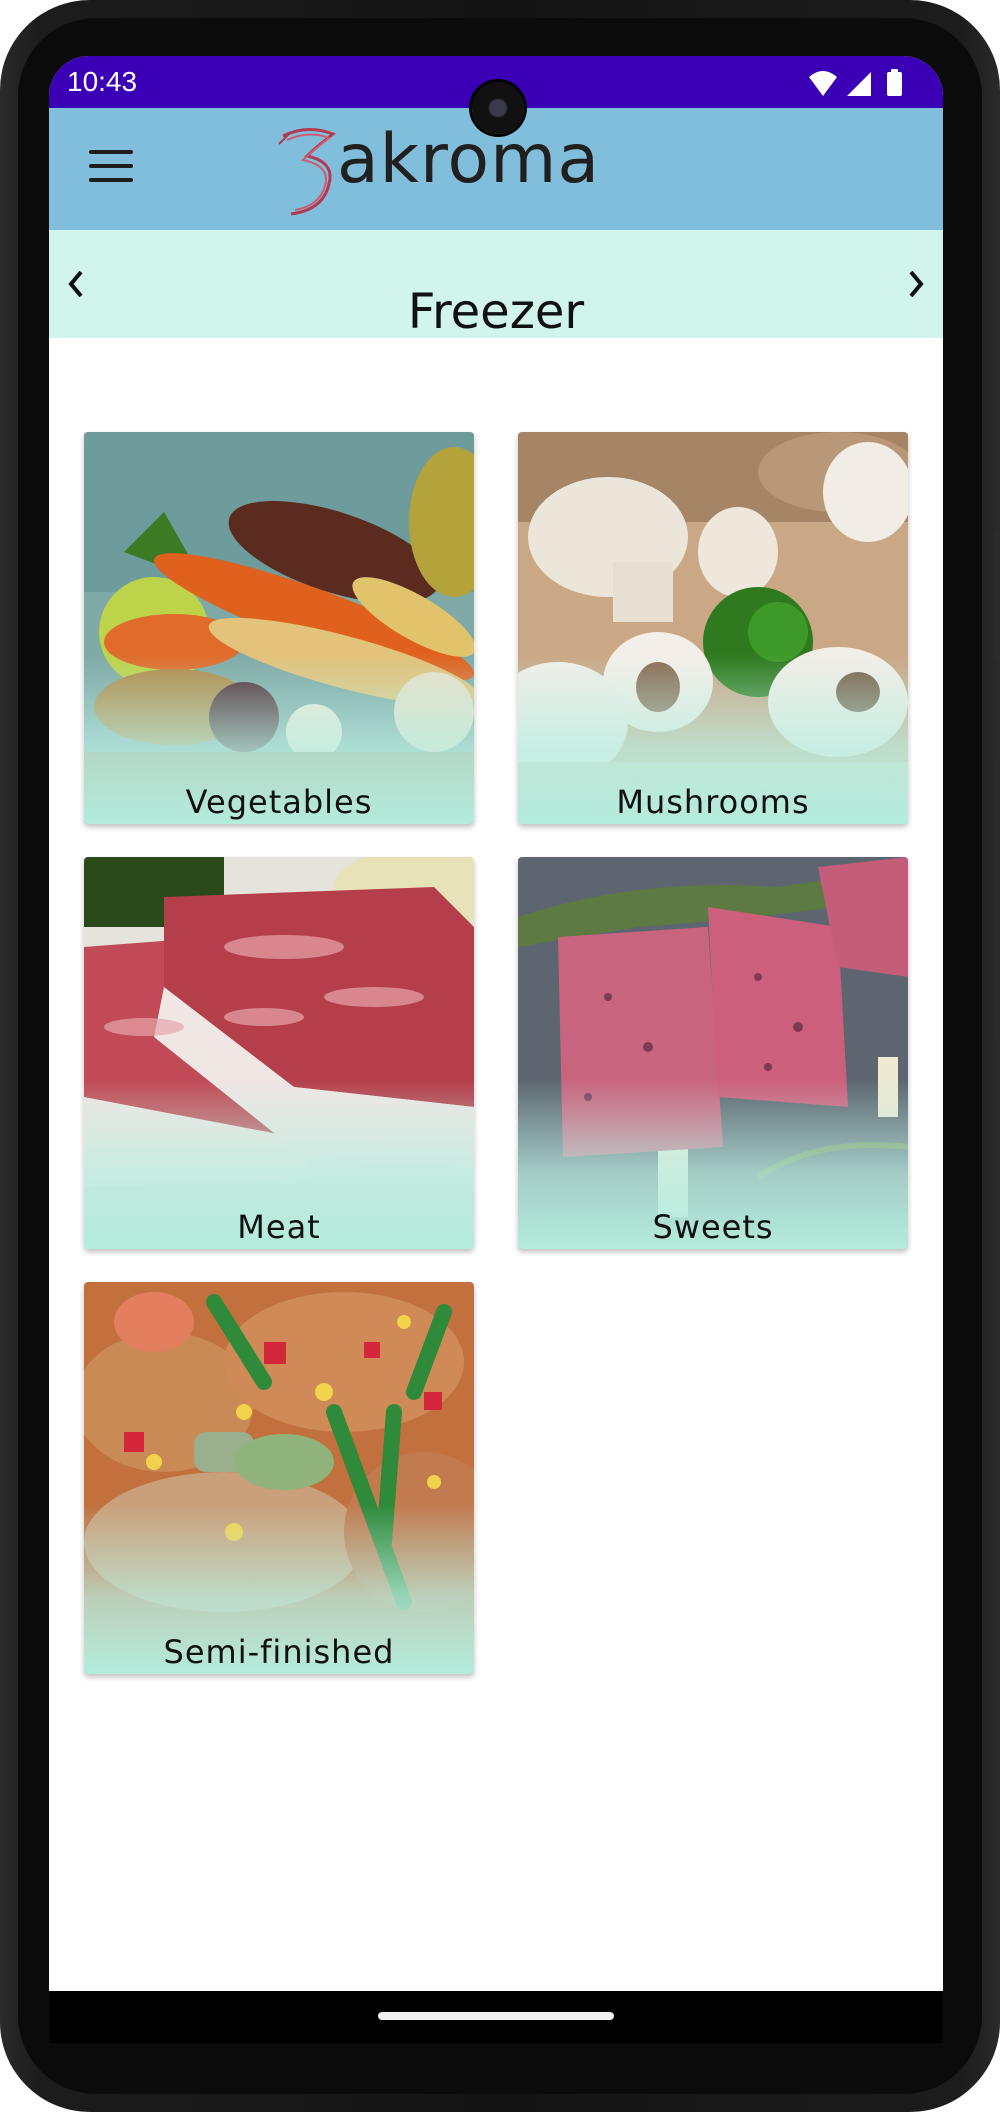 Image resolution: width=1000 pixels, height=2112 pixels. Describe the element at coordinates (916, 284) in the screenshot. I see `chevron-right-icon` at that location.